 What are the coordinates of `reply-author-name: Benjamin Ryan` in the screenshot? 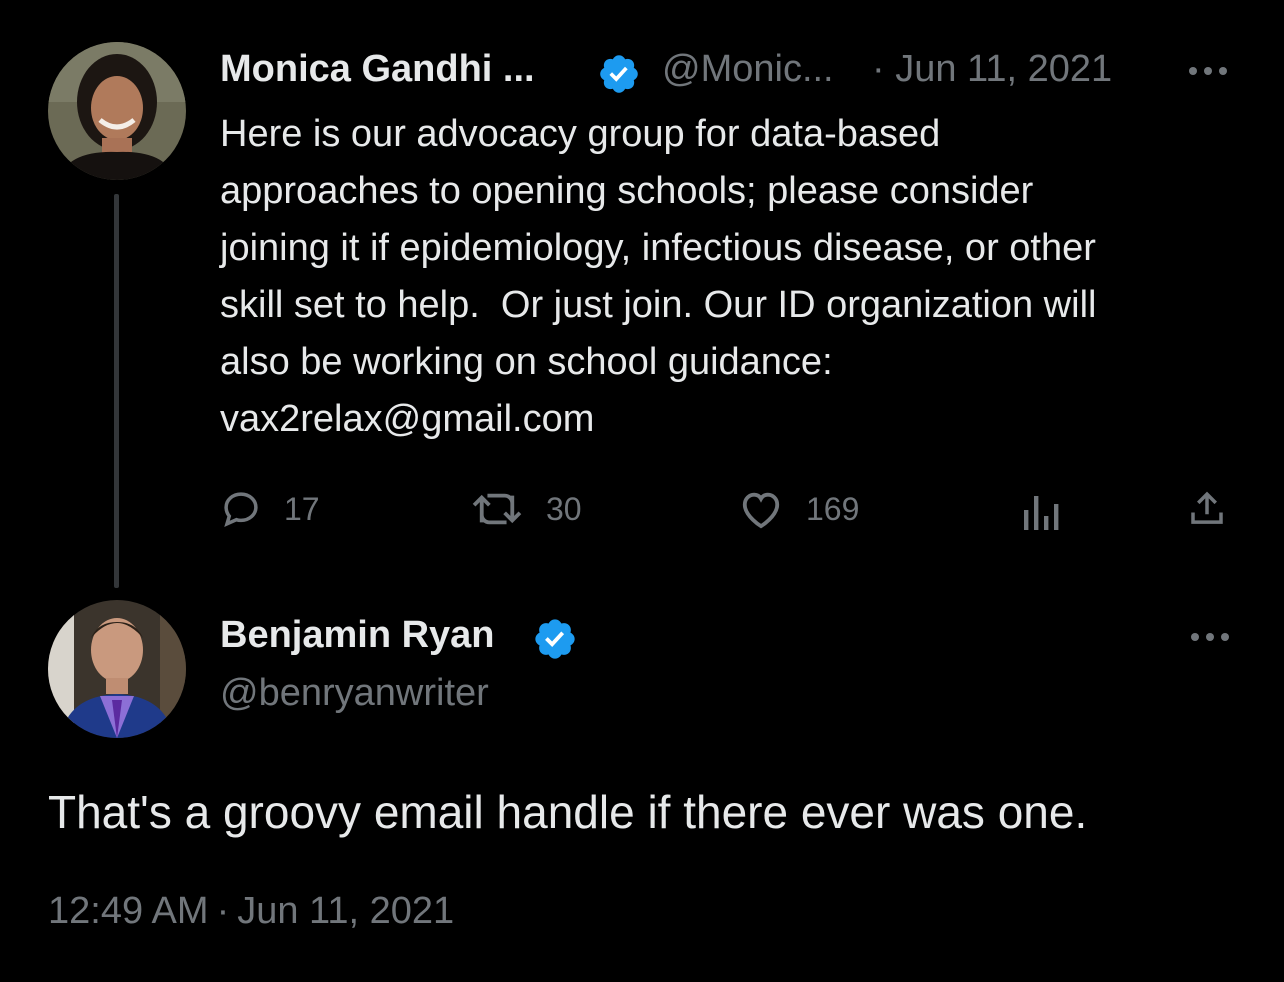 It's located at (357, 635).